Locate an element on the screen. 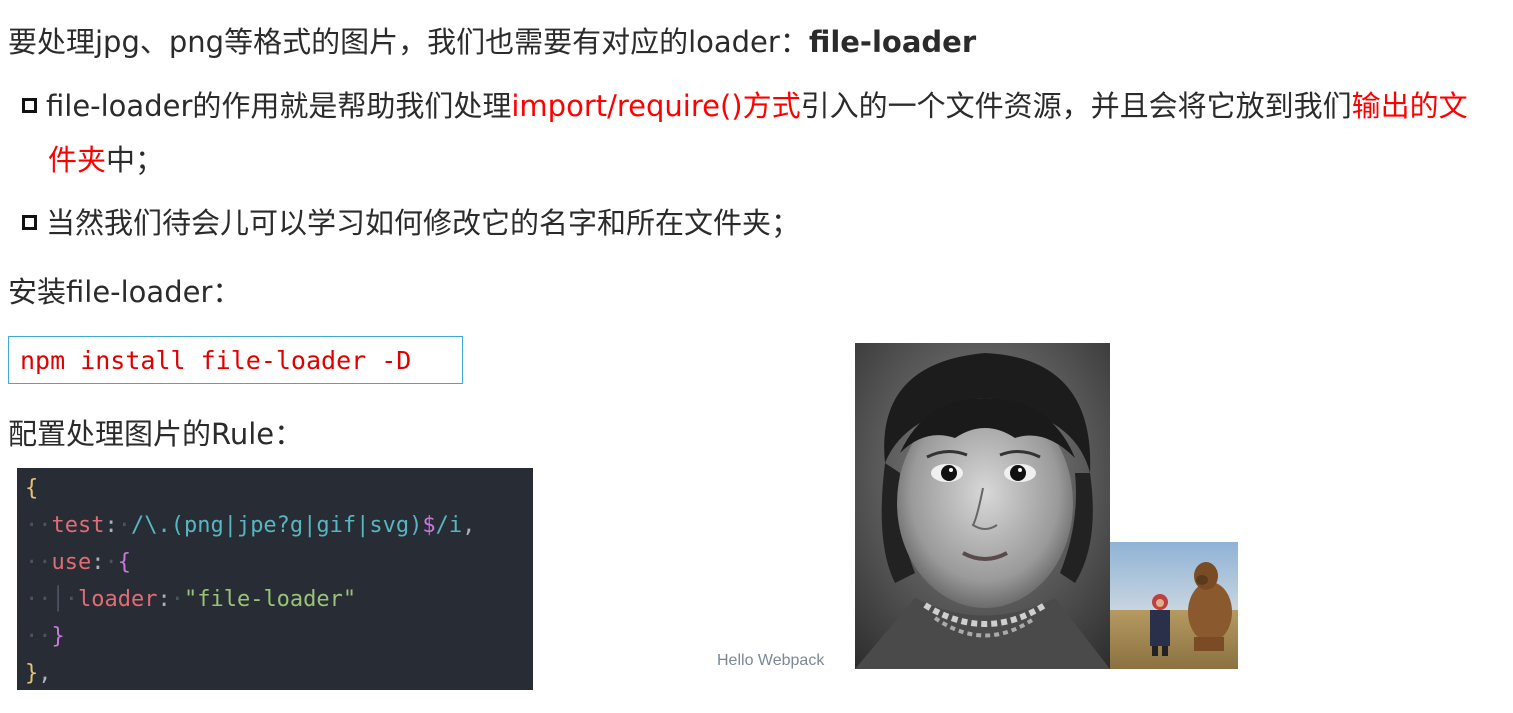  code-regex: /\.(png|jpe?g|gif|svg) is located at coordinates (276, 525).